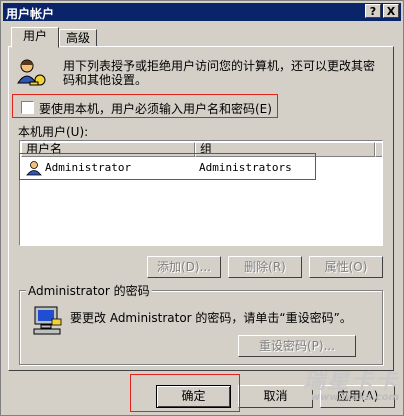  Describe the element at coordinates (265, 267) in the screenshot. I see `remove-user-button: 删除(R)` at that location.